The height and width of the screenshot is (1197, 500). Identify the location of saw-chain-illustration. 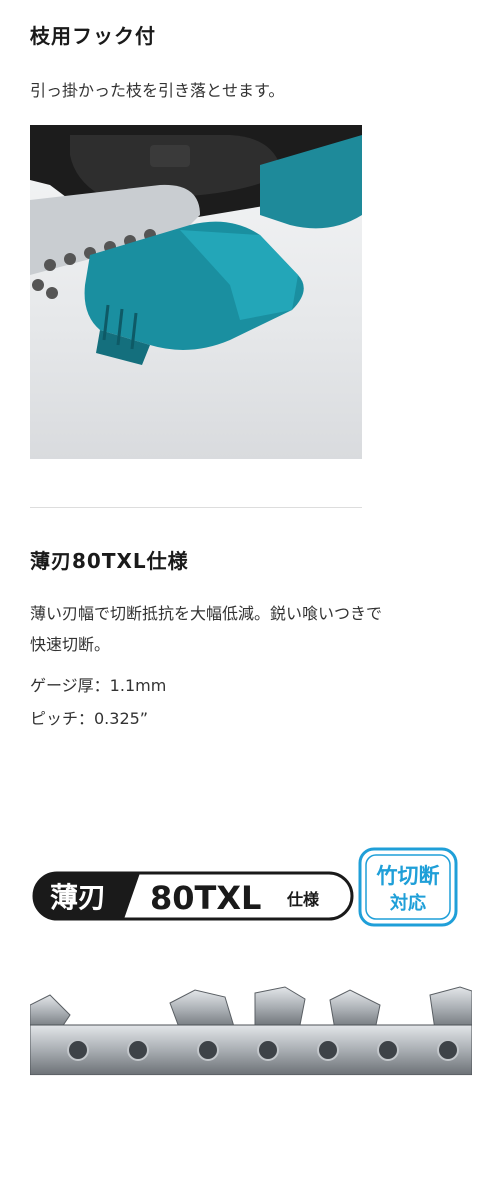
(251, 1044).